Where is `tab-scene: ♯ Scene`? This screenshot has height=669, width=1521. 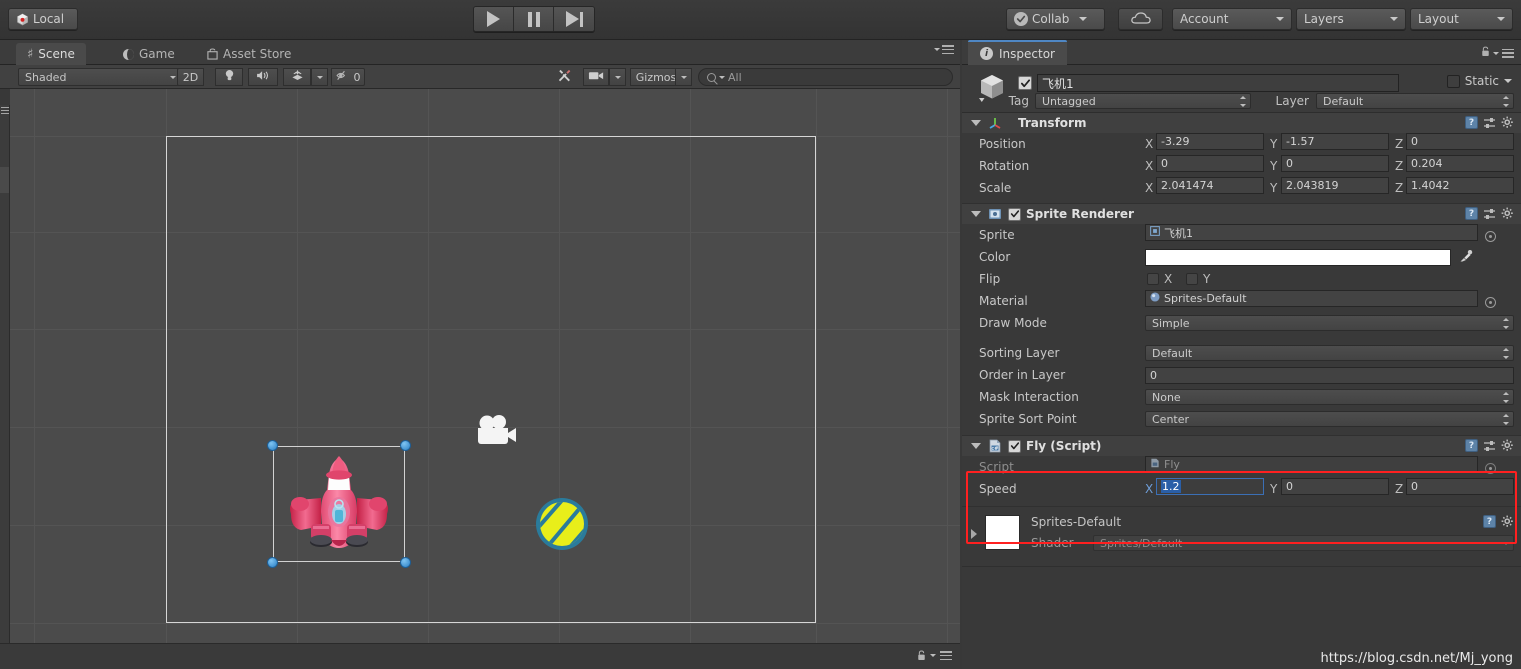
tab-scene: ♯ Scene is located at coordinates (51, 54).